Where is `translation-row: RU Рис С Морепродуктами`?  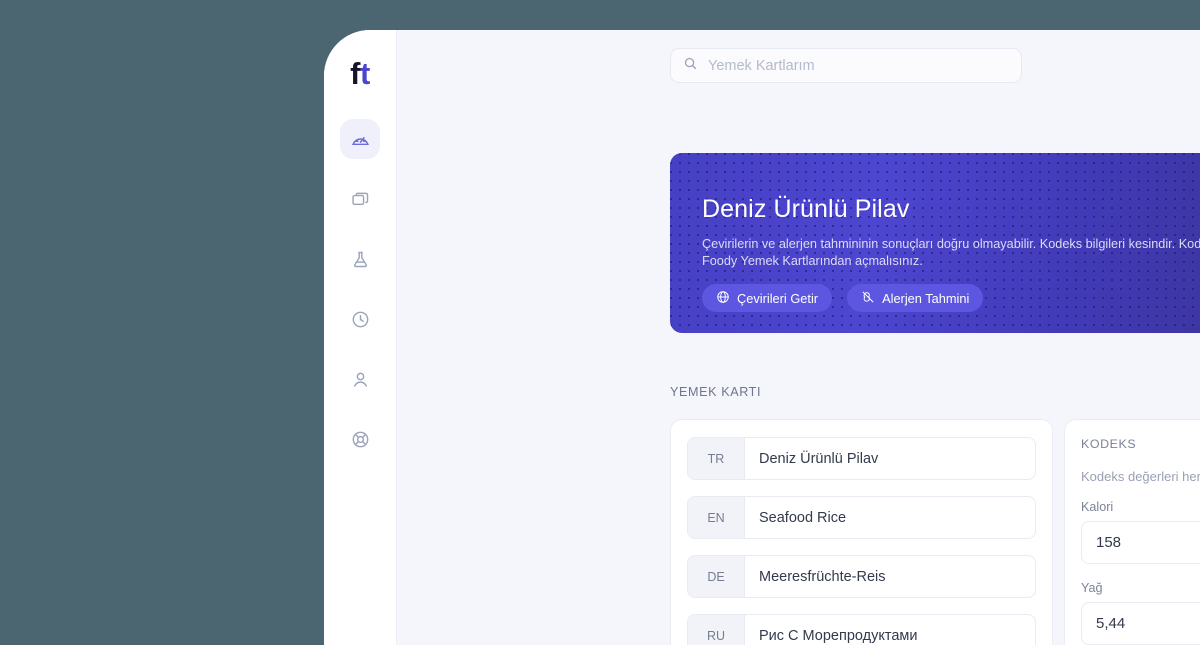 translation-row: RU Рис С Морепродуктами is located at coordinates (861, 629).